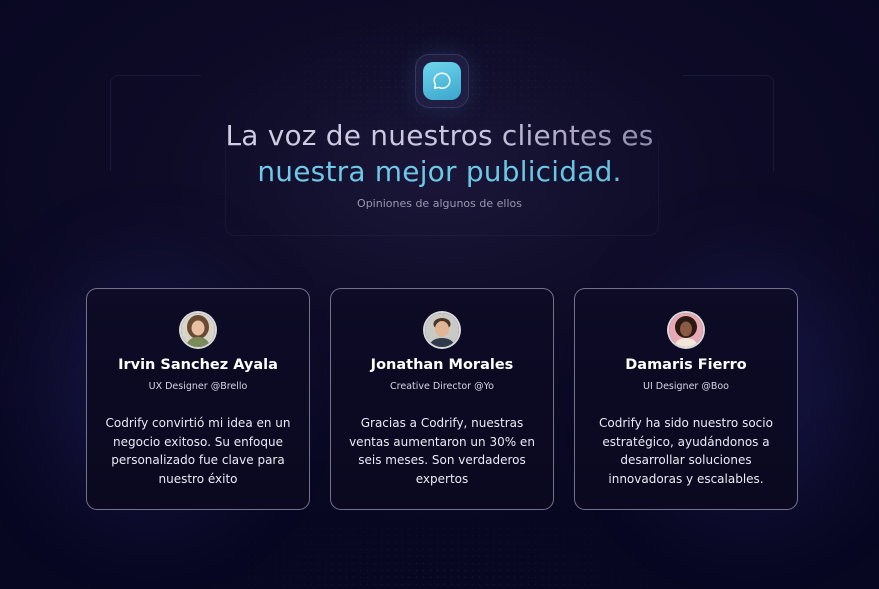  What do you see at coordinates (686, 386) in the screenshot?
I see `testimonial-role: UI Designer @Boo` at bounding box center [686, 386].